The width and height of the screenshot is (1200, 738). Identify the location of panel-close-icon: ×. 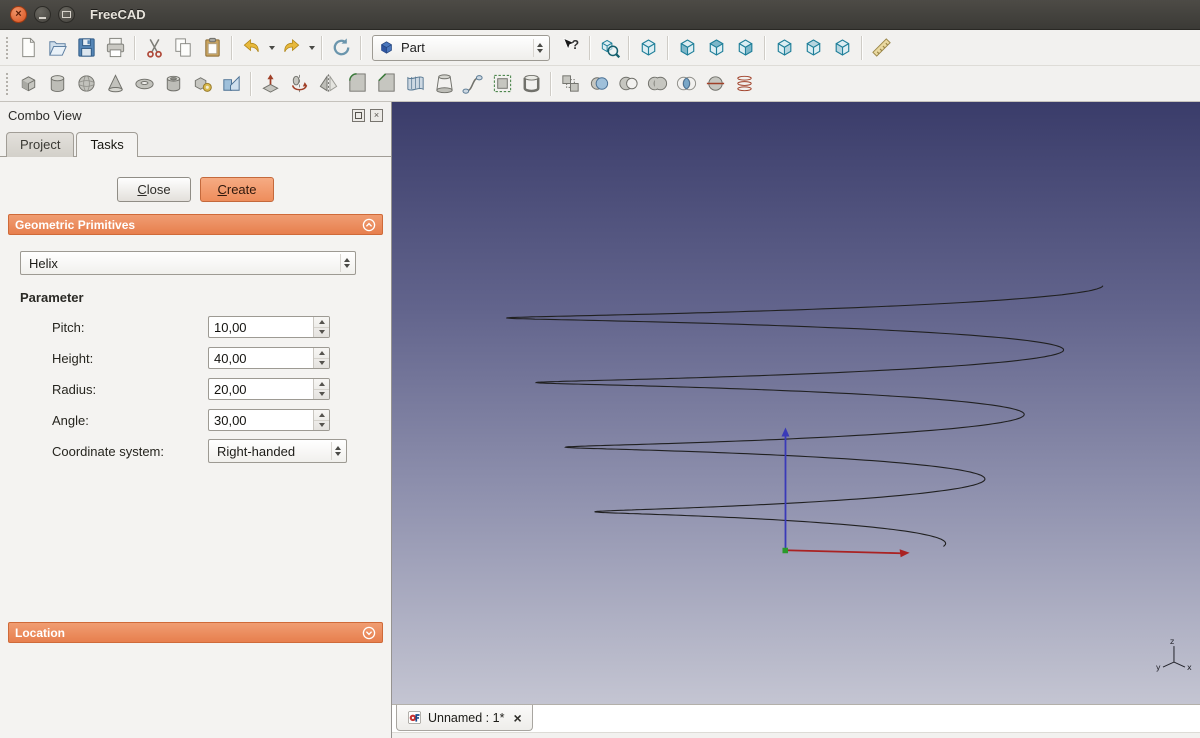
(376, 115).